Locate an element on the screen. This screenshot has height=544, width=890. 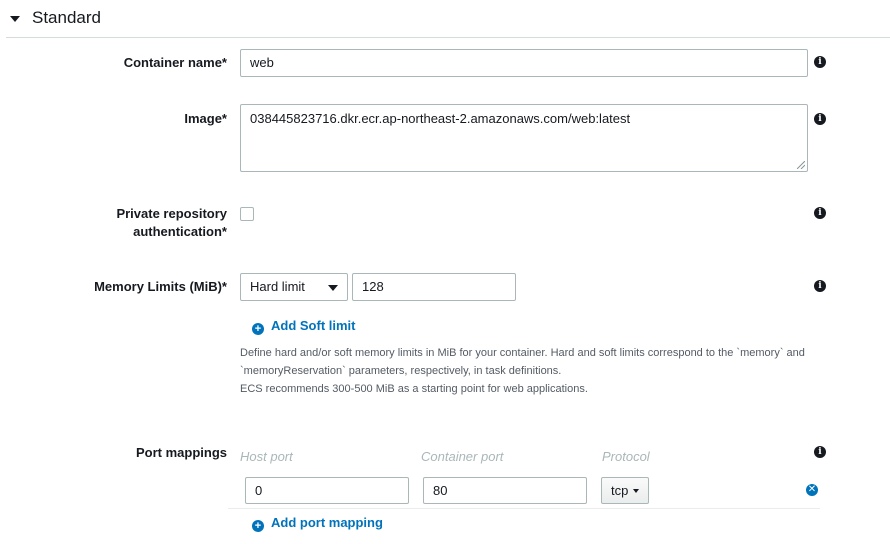
container-port-input: 80 is located at coordinates (505, 490).